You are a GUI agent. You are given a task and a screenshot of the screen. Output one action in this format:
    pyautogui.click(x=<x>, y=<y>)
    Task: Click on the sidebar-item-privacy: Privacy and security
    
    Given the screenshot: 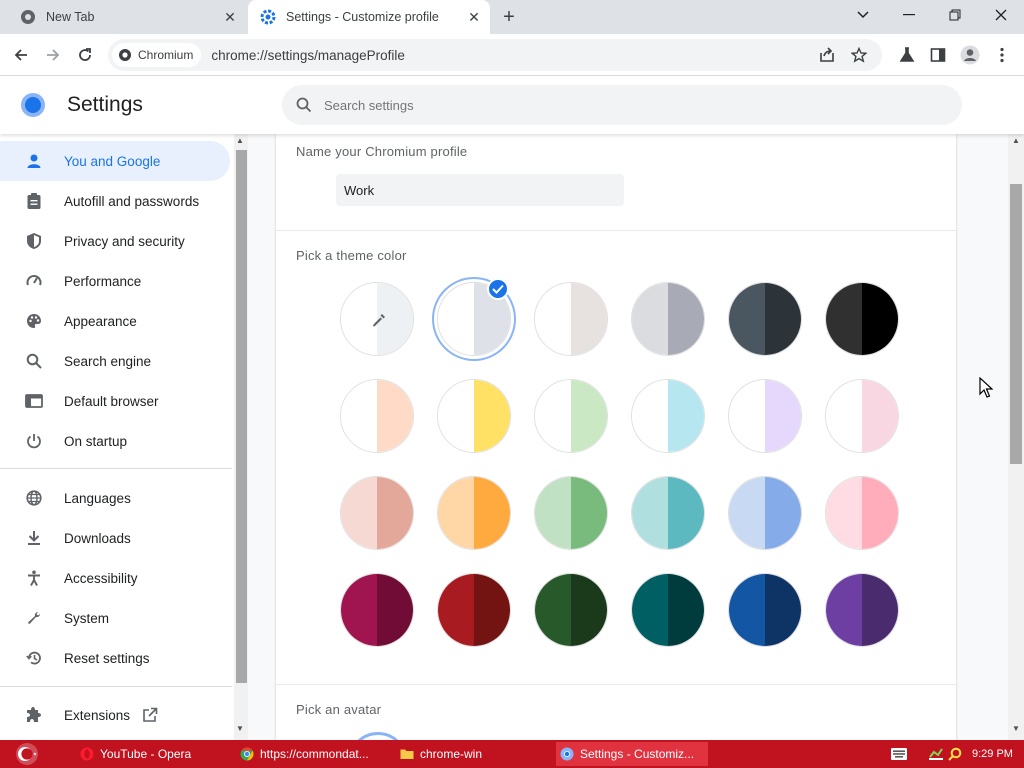 What is the action you would take?
    pyautogui.click(x=115, y=241)
    